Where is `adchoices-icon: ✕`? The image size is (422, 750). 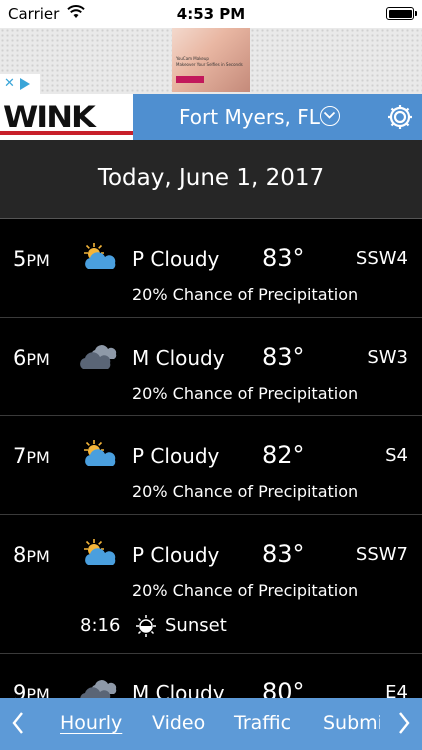
adchoices-icon: ✕ is located at coordinates (20, 84).